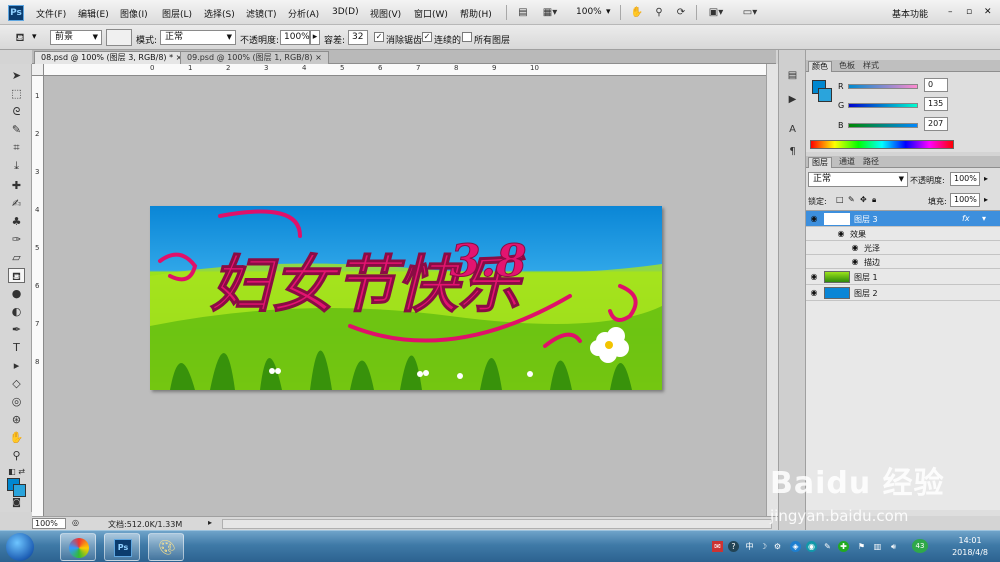  What do you see at coordinates (777, 546) in the screenshot?
I see `ime-settings-icon: ⚙` at bounding box center [777, 546].